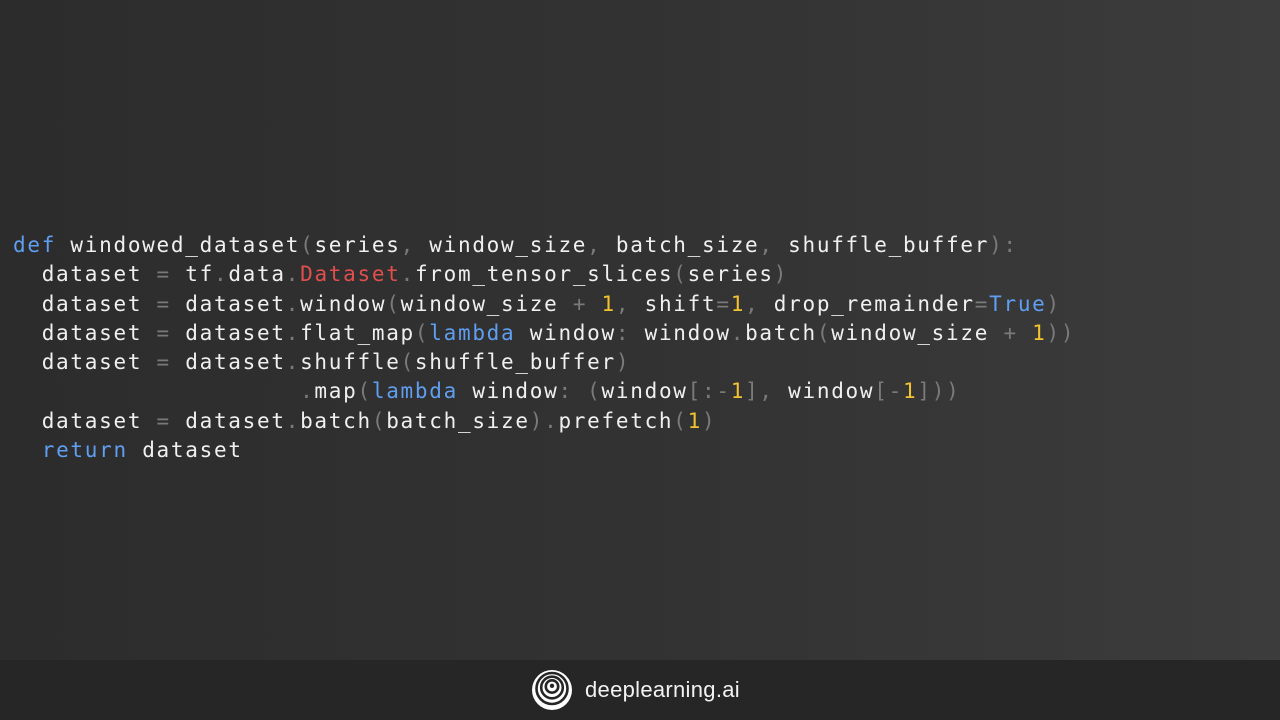  Describe the element at coordinates (939, 391) in the screenshot. I see `code-token-punctuation: ]))` at that location.